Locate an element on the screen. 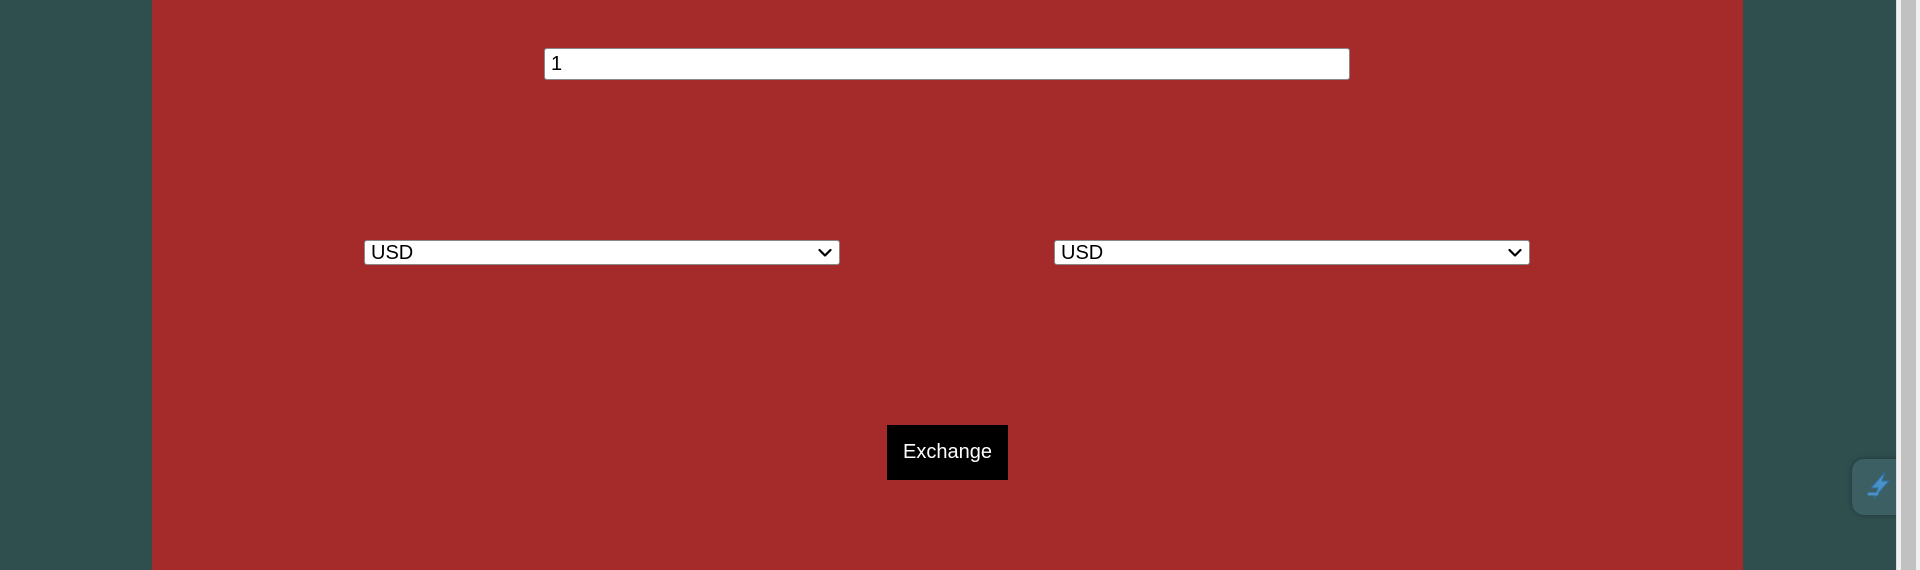 The height and width of the screenshot is (570, 1920). from-currency-value: USD is located at coordinates (392, 252).